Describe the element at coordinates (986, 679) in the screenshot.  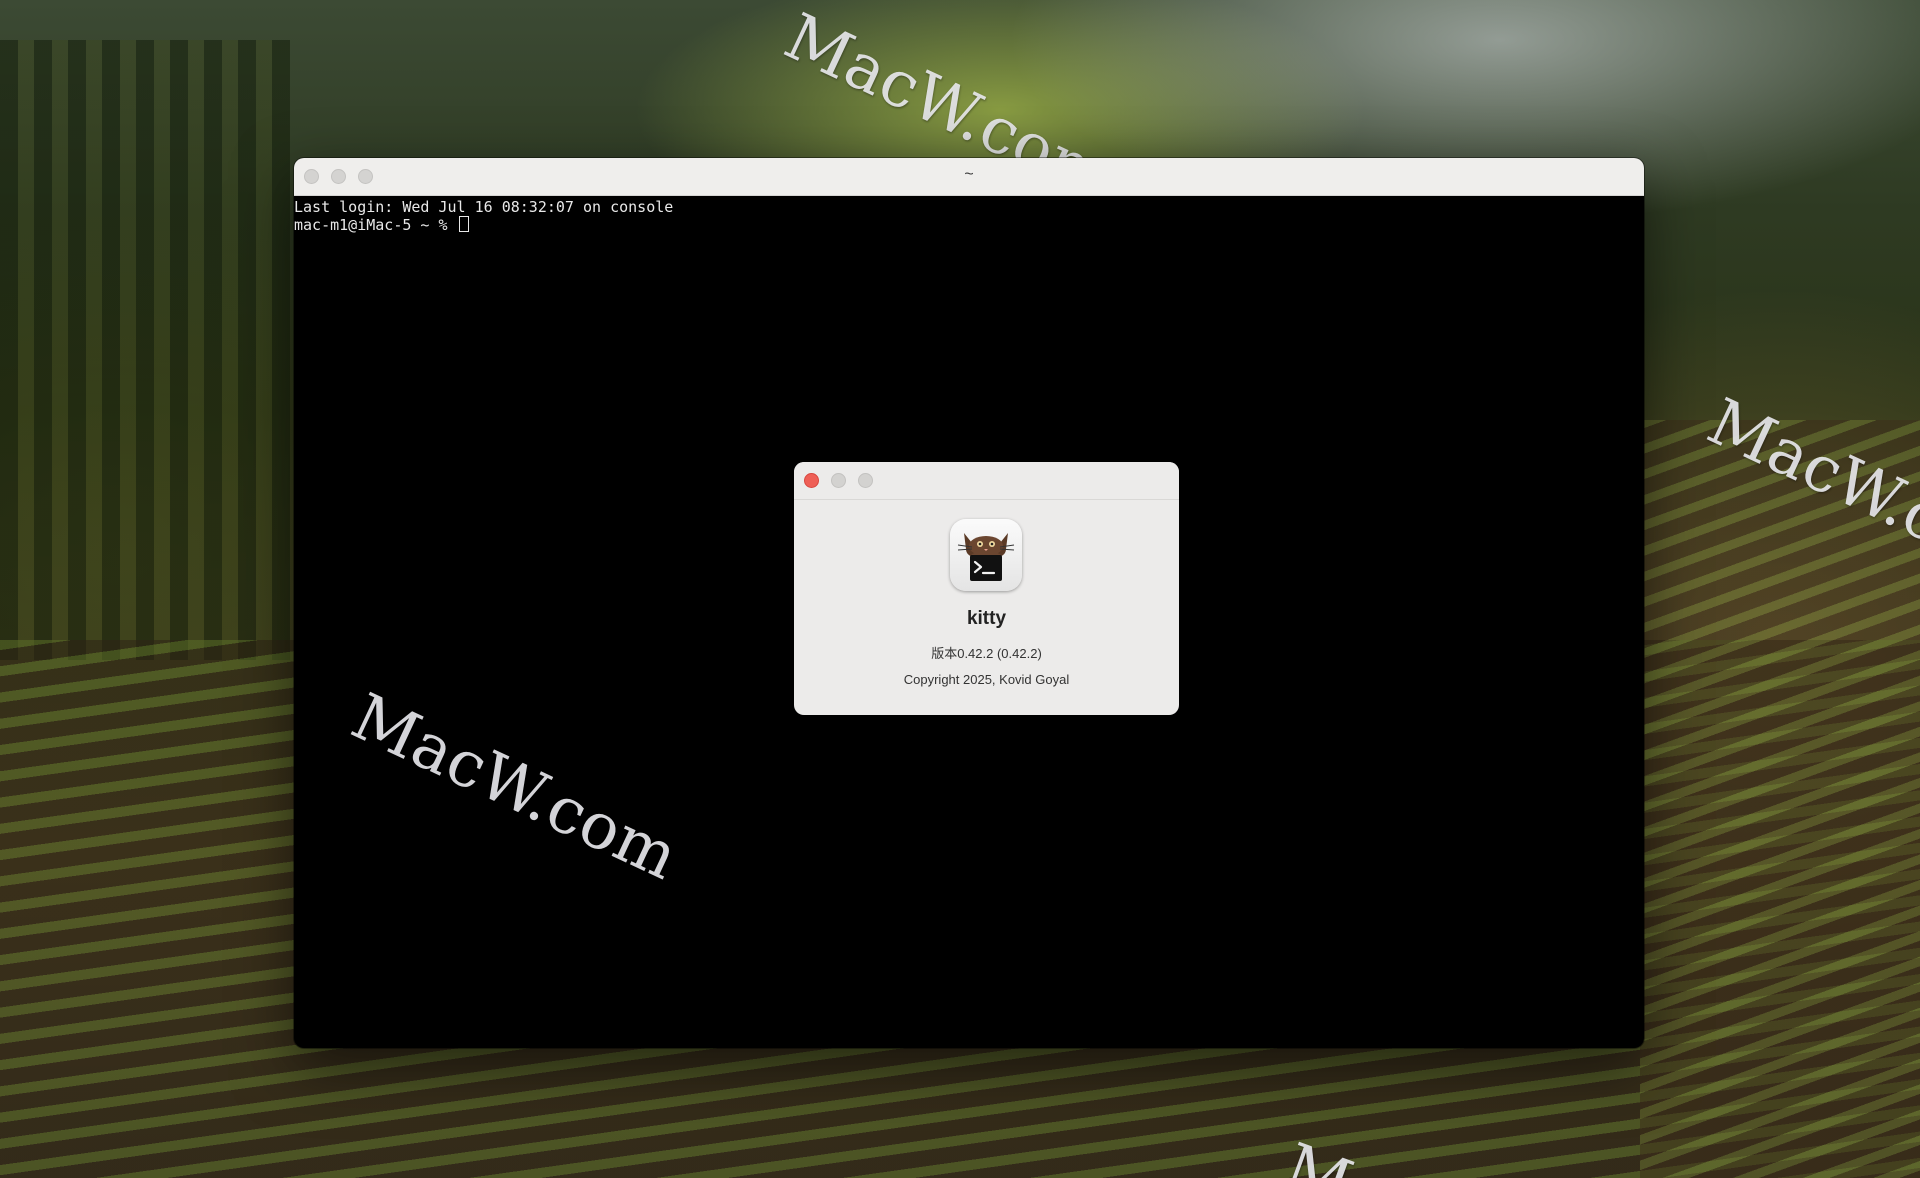
I see `app-copyright: Copyright 2025, Kovid Goyal` at that location.